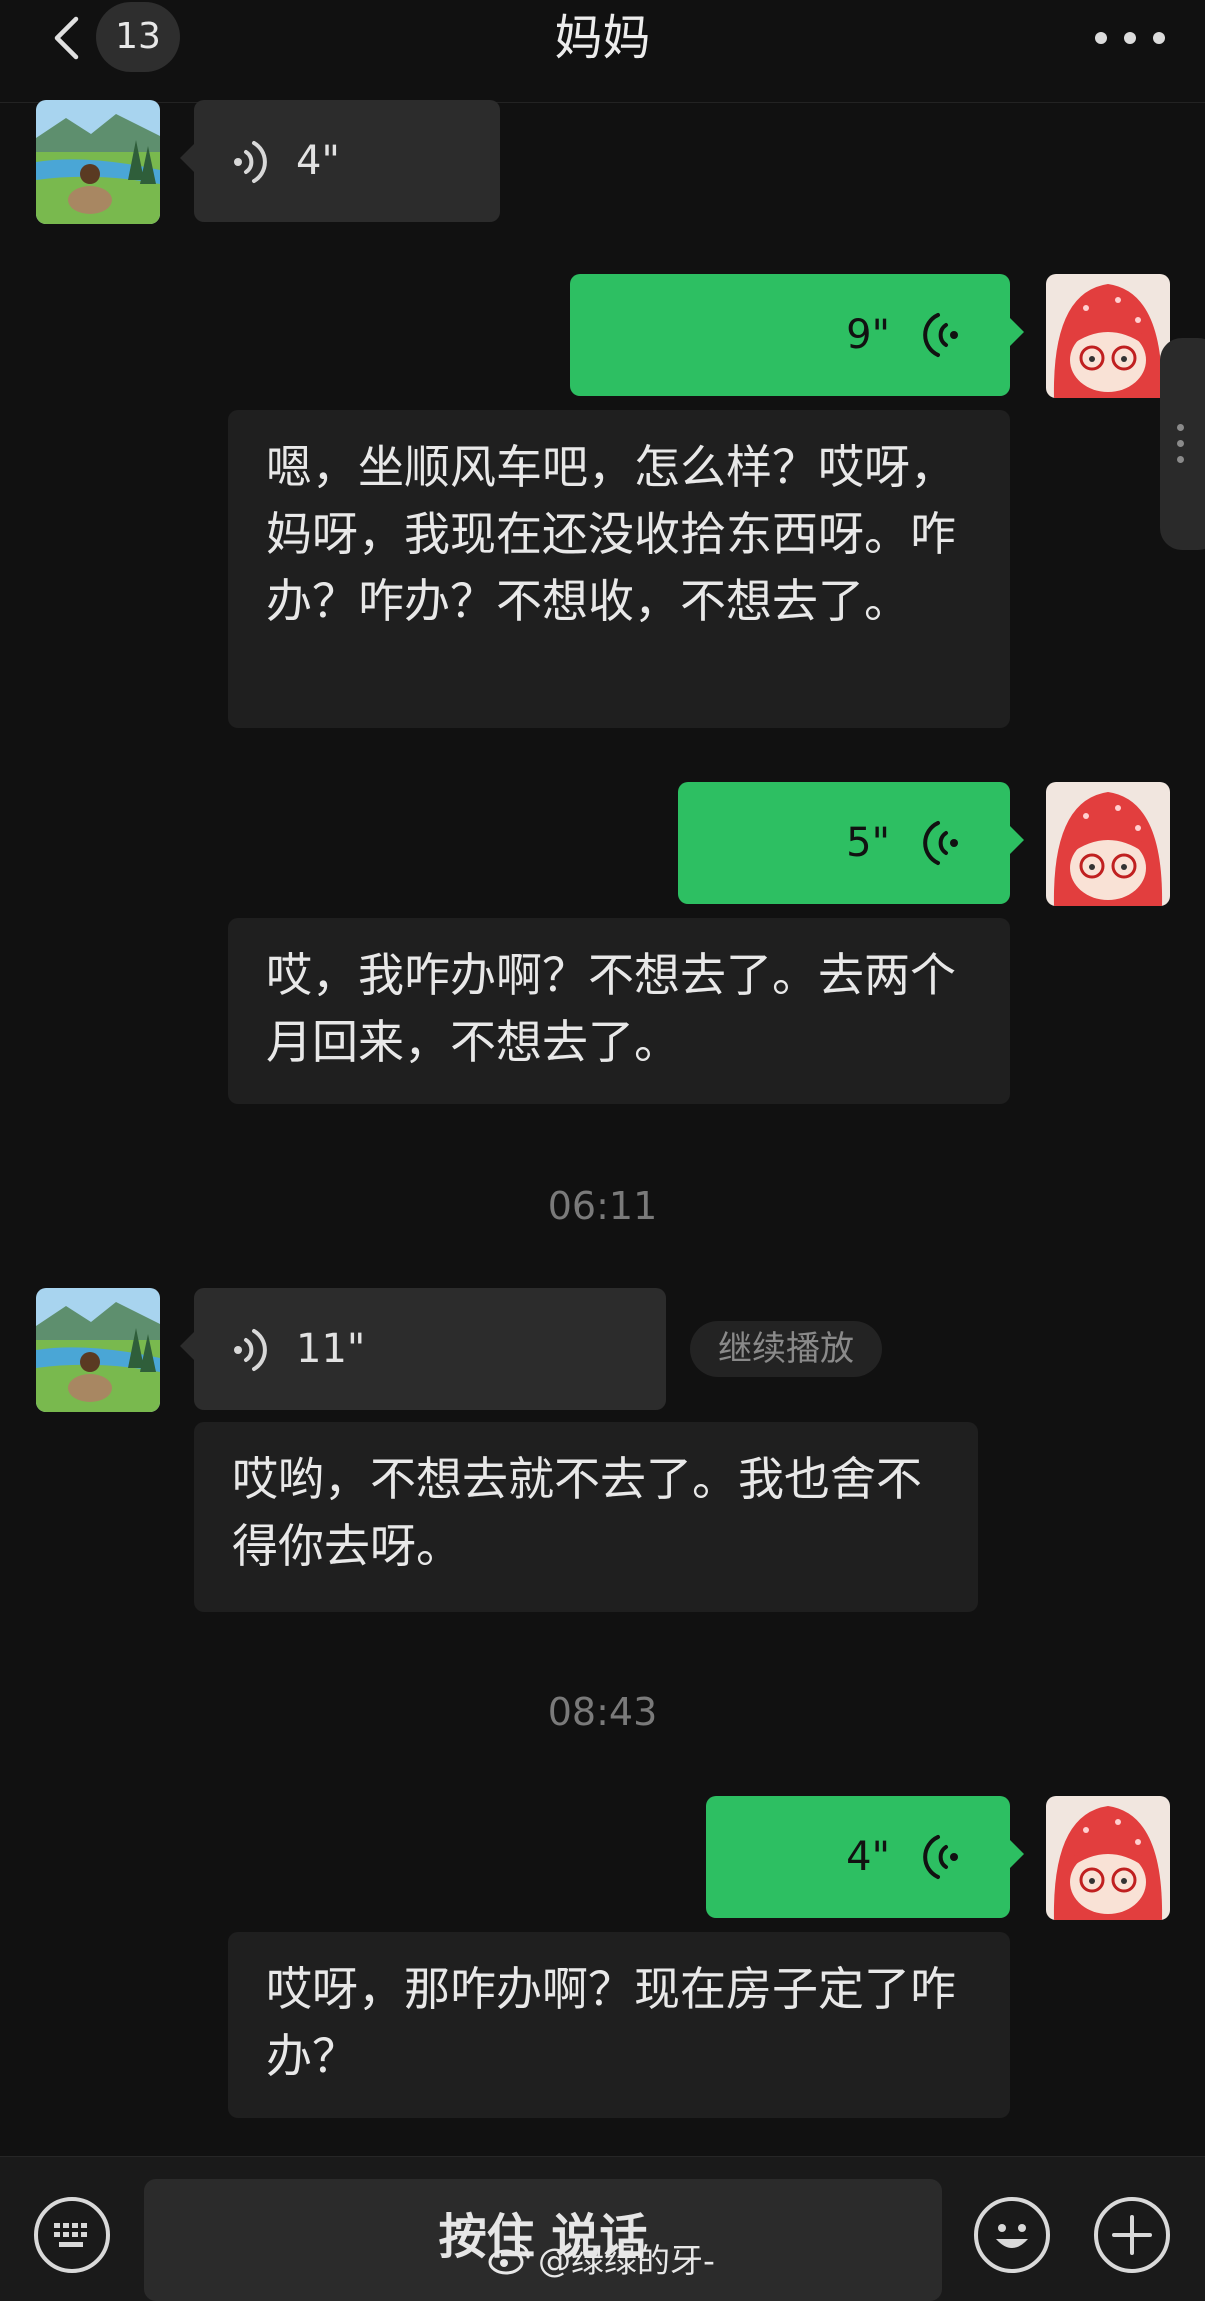 Image resolution: width=1205 pixels, height=2301 pixels. What do you see at coordinates (868, 335) in the screenshot?
I see `voice-duration: 9"` at bounding box center [868, 335].